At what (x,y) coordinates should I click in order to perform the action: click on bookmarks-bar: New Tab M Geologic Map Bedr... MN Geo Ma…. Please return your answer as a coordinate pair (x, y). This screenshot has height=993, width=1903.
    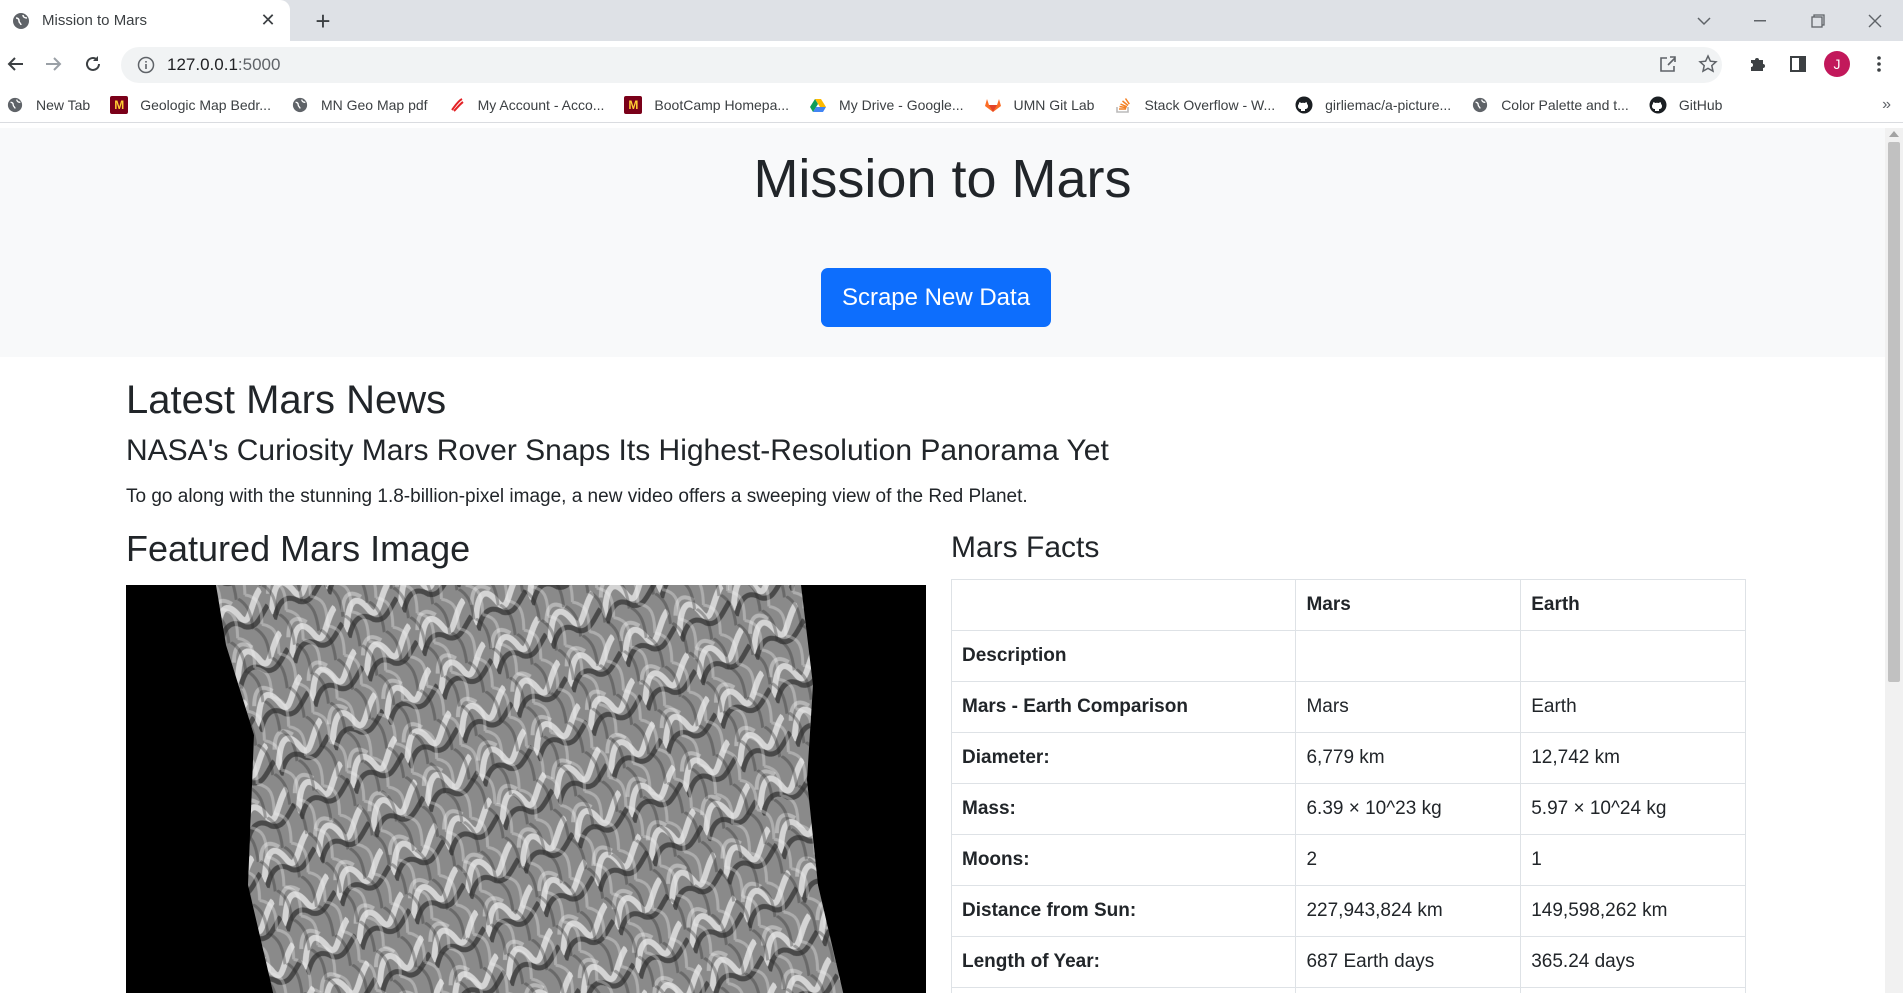
    Looking at the image, I should click on (951, 105).